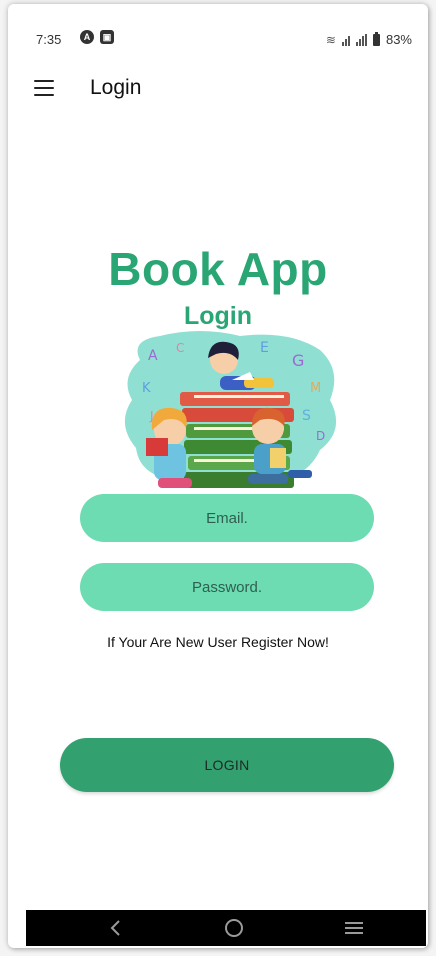  Describe the element at coordinates (218, 90) in the screenshot. I see `app-bar: Login` at that location.